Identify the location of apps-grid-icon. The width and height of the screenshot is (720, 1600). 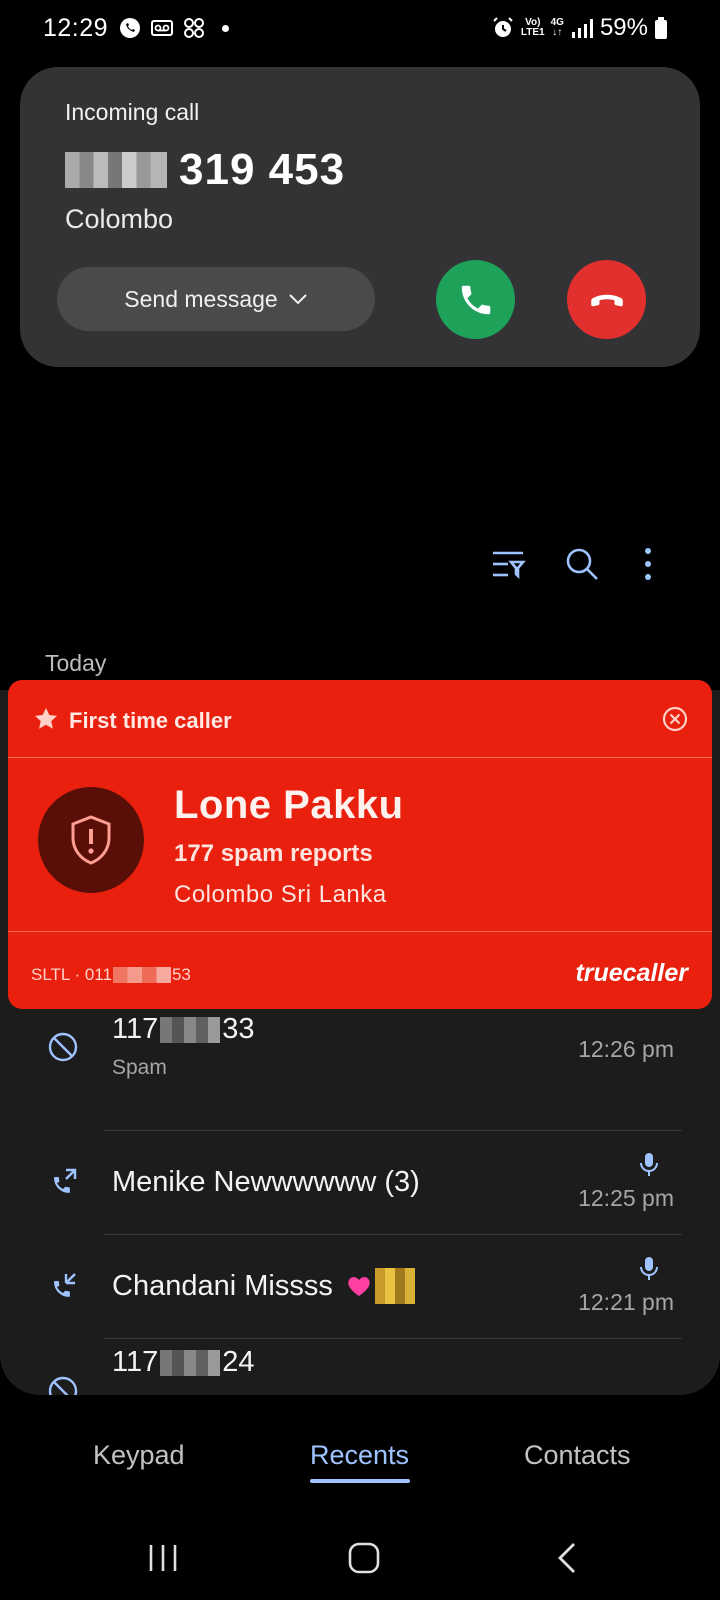
(194, 28).